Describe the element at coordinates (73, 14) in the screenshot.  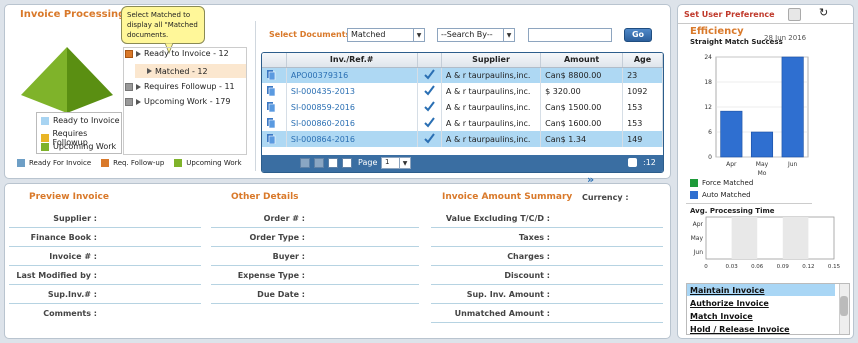
I see `invoice-processing-title: Invoice Processing` at that location.